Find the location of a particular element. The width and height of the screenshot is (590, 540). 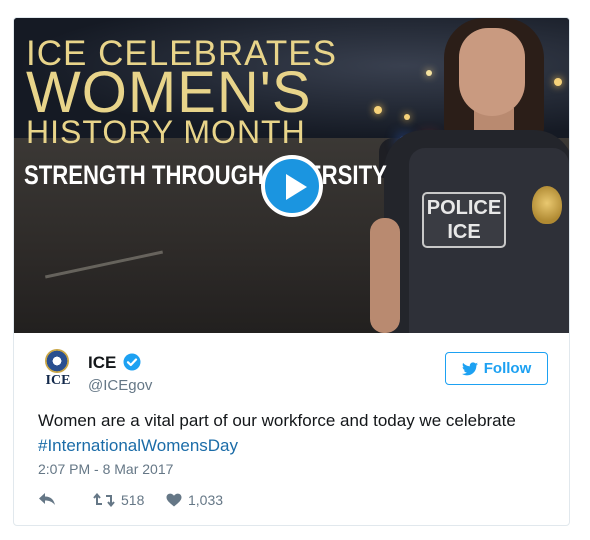

avatar-text: ICE is located at coordinates (58, 380).